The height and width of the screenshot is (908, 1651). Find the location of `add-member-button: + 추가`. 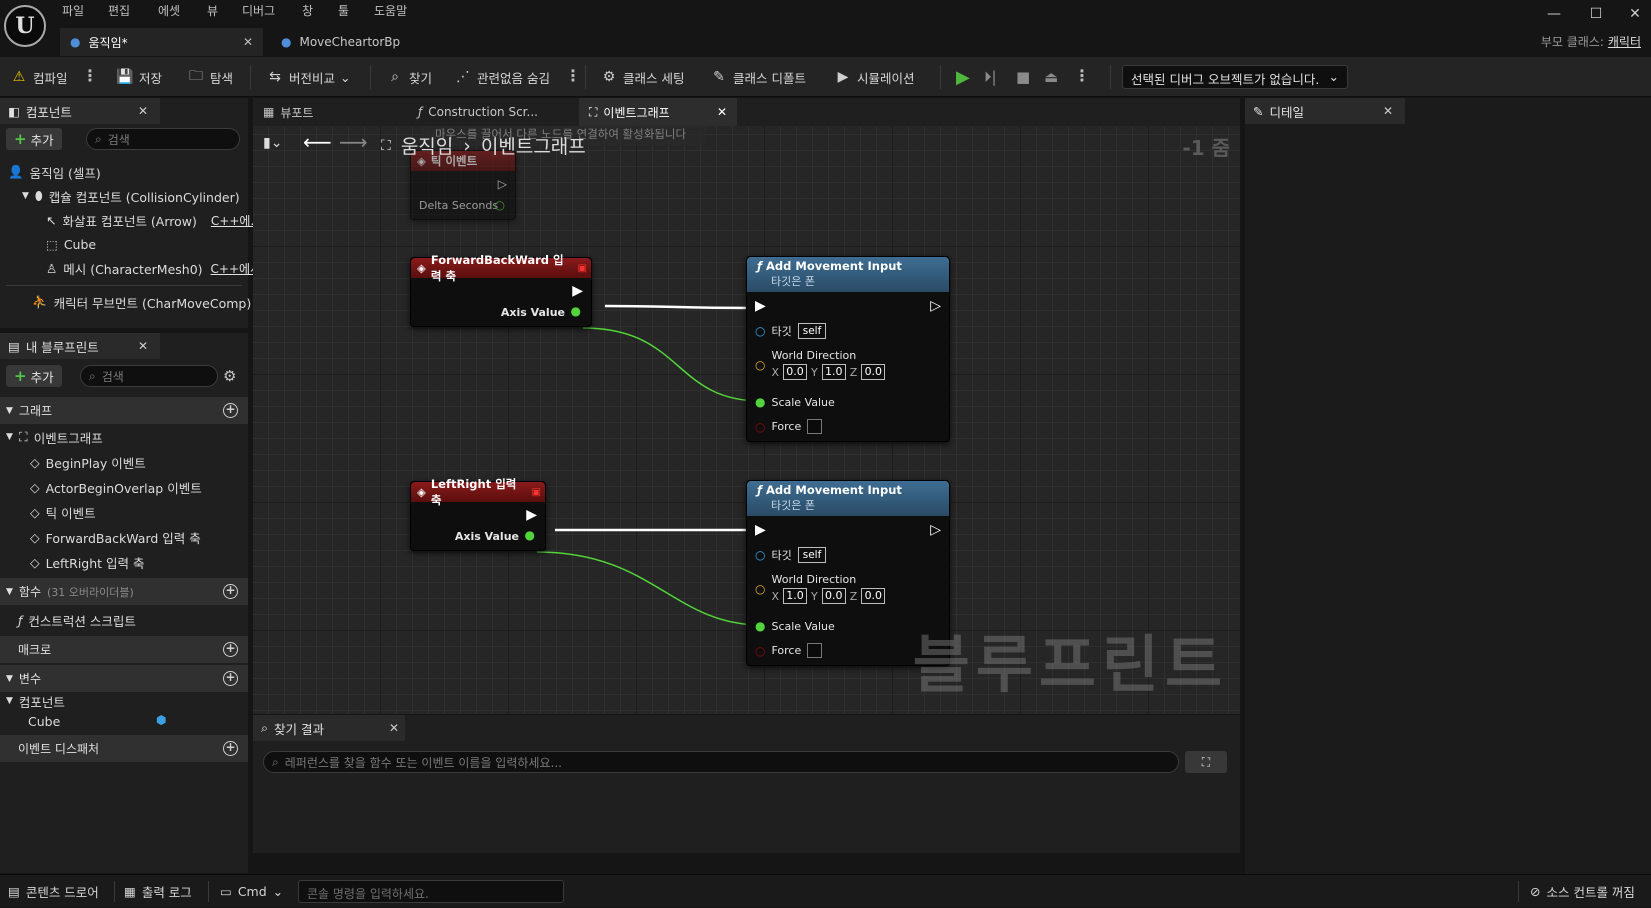

add-member-button: + 추가 is located at coordinates (34, 376).